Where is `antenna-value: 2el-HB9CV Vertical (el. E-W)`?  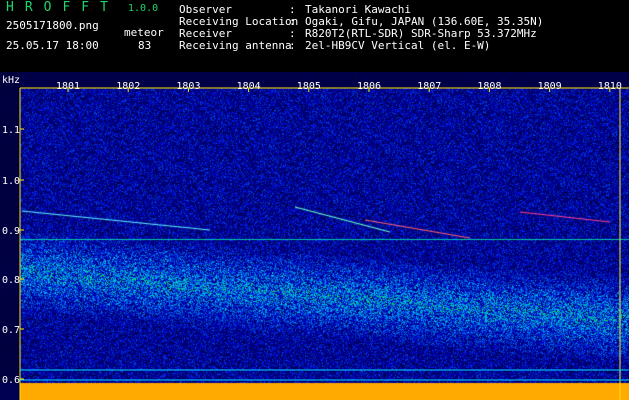 antenna-value: 2el-HB9CV Vertical (el. E-W) is located at coordinates (398, 45).